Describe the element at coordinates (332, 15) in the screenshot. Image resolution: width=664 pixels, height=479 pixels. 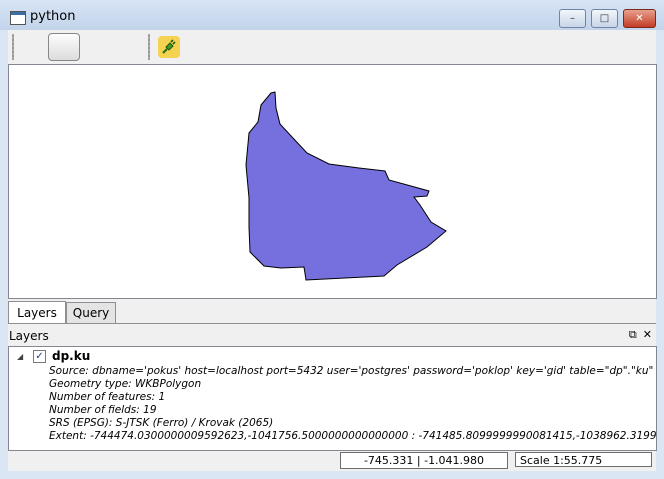
I see `title-bar: python – □ ✕` at that location.